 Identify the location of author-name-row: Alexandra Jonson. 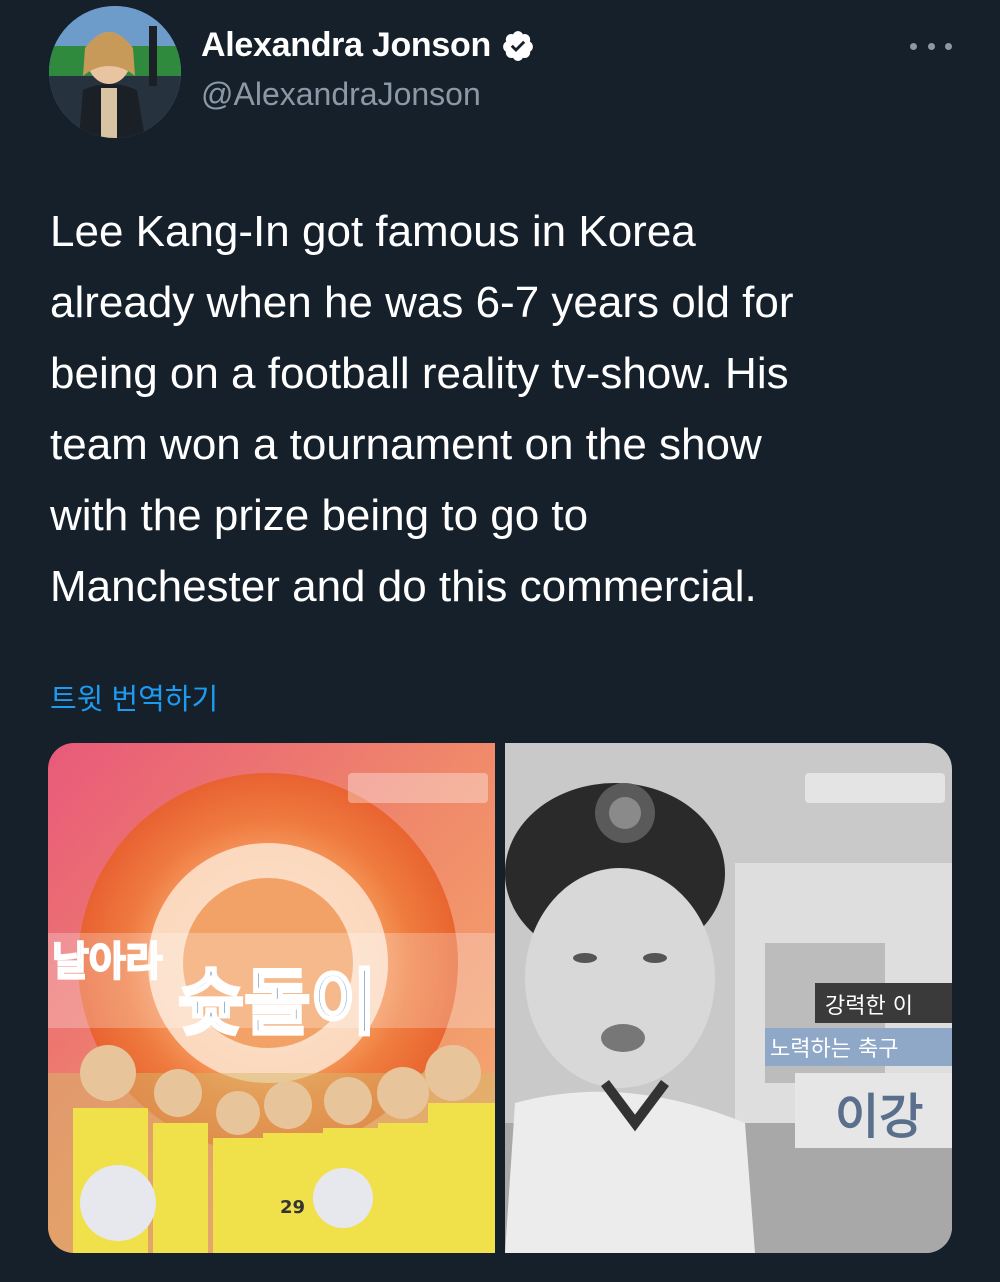
(368, 45).